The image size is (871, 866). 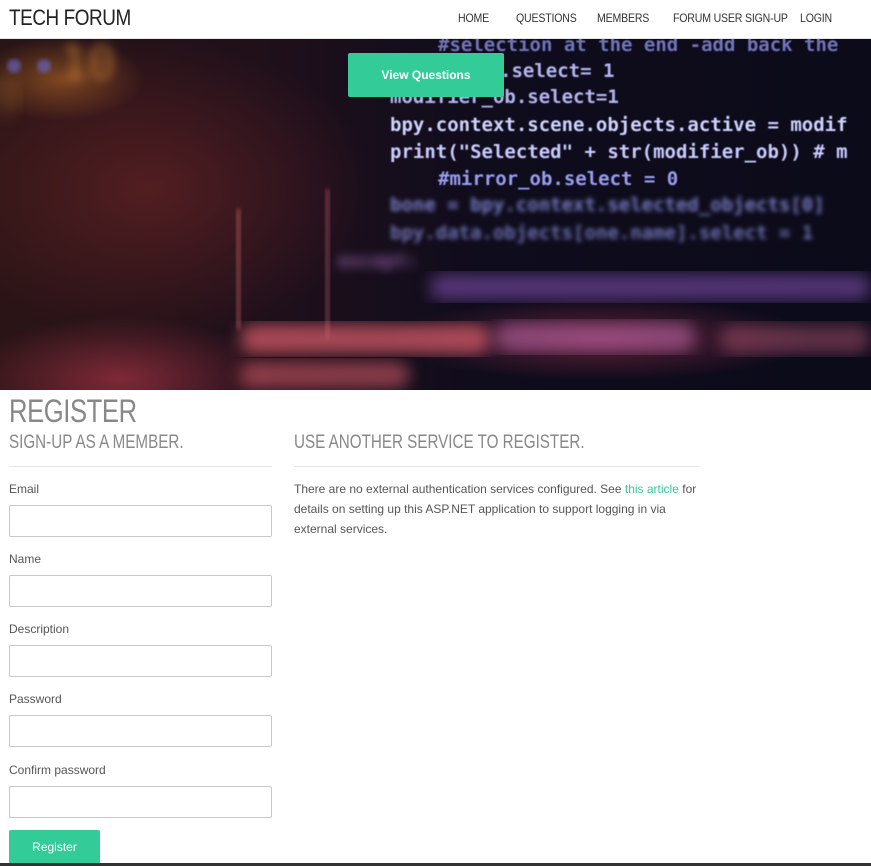 I want to click on external-services-heading: USE ANOTHER SERVICE TO REGISTER., so click(x=439, y=442).